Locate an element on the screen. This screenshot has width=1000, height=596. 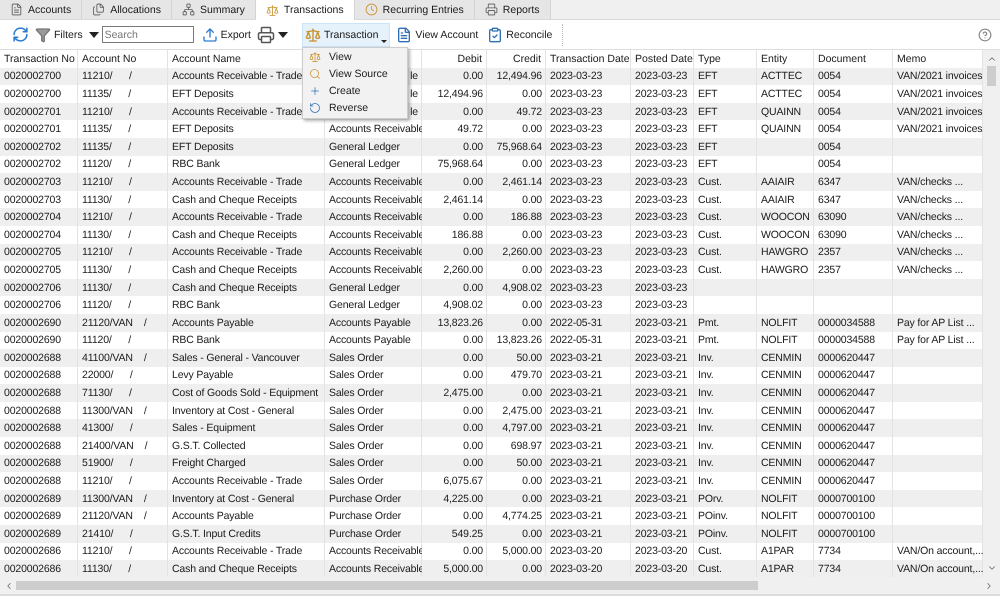
filter-icon is located at coordinates (43, 34).